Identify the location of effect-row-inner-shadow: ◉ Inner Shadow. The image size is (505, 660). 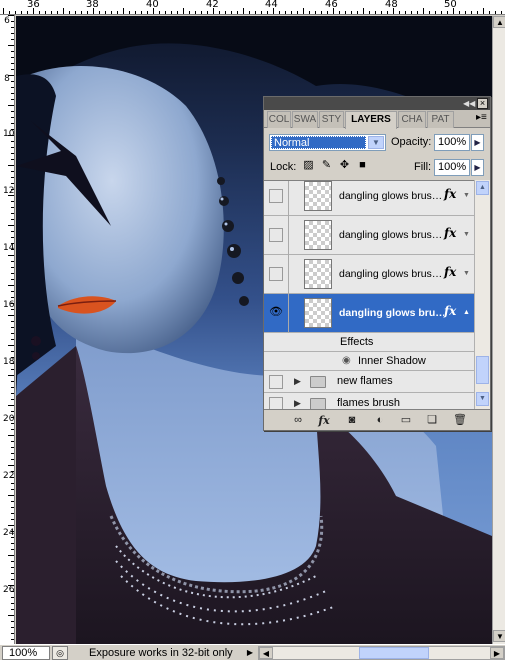
(369, 361).